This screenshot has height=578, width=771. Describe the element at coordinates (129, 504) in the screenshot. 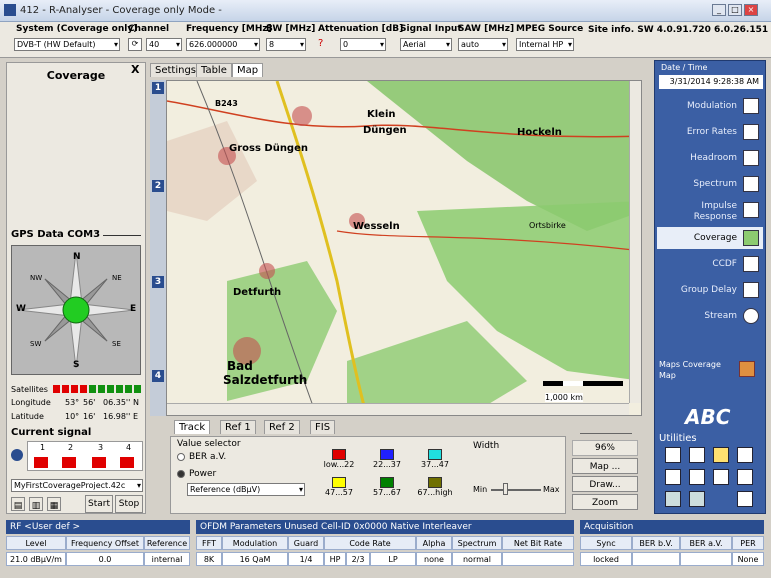

I see `stop-button: Stop` at that location.